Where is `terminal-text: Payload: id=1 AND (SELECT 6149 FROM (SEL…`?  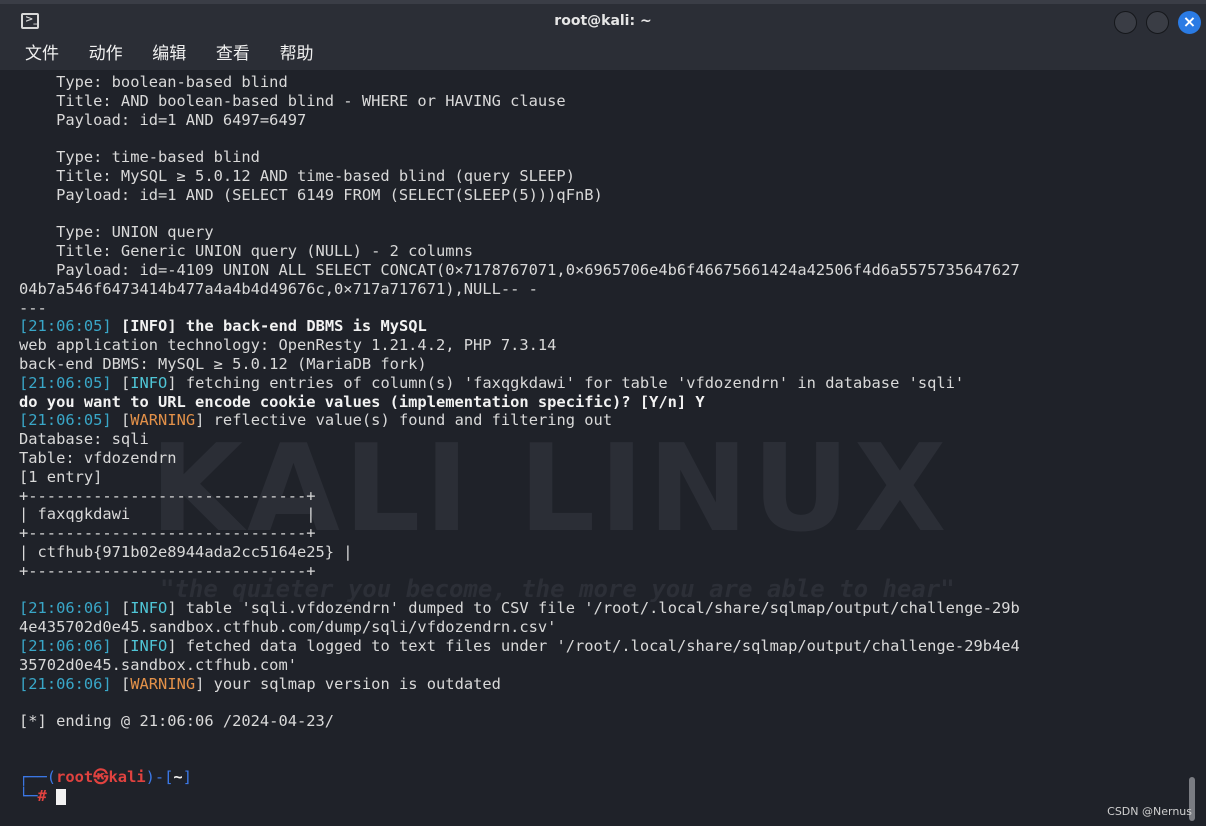 terminal-text: Payload: id=1 AND (SELECT 6149 FROM (SEL… is located at coordinates (311, 194).